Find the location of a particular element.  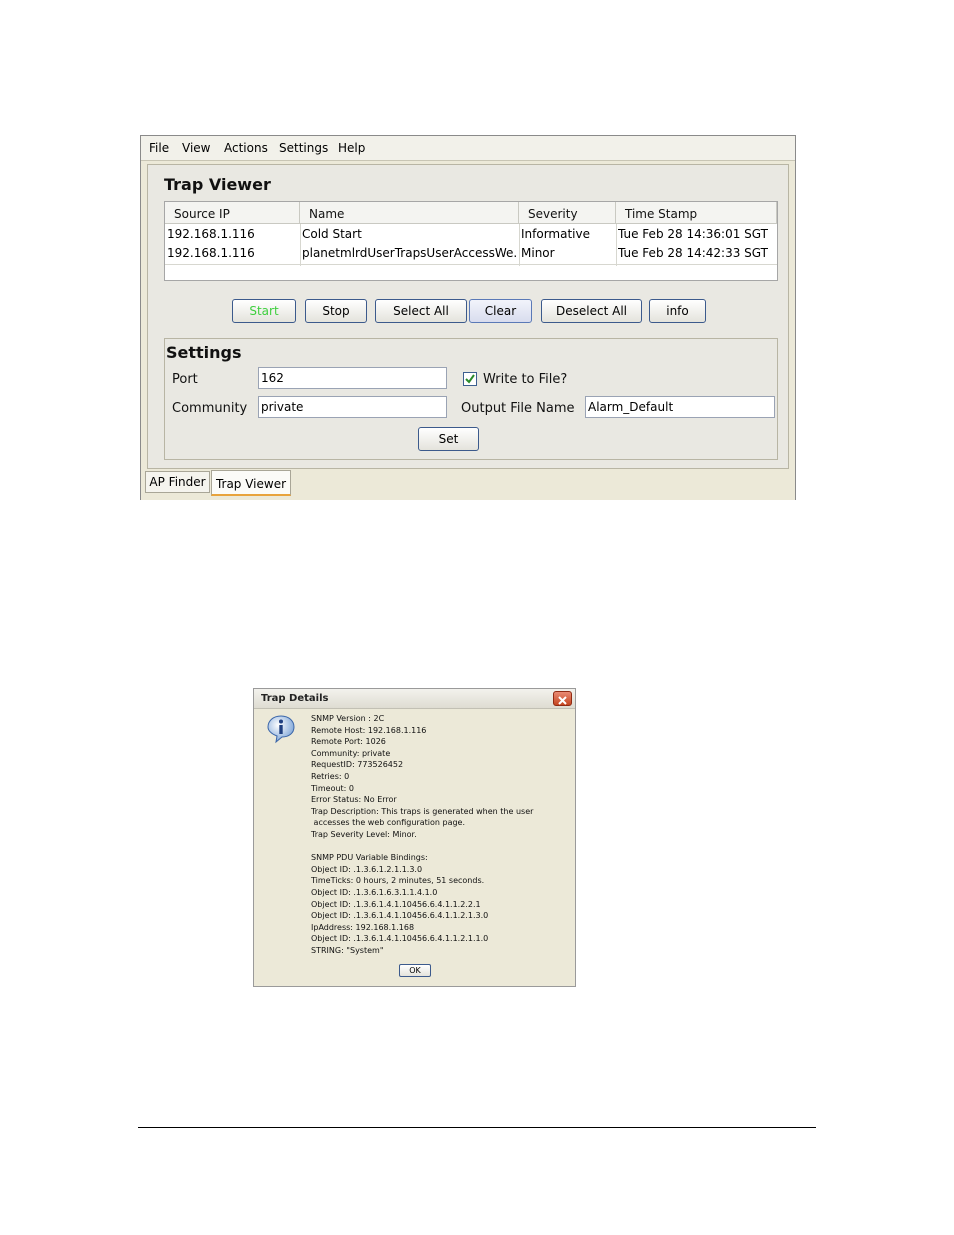

detail-line: Remote Host: 192.168.1.116 is located at coordinates (369, 730).